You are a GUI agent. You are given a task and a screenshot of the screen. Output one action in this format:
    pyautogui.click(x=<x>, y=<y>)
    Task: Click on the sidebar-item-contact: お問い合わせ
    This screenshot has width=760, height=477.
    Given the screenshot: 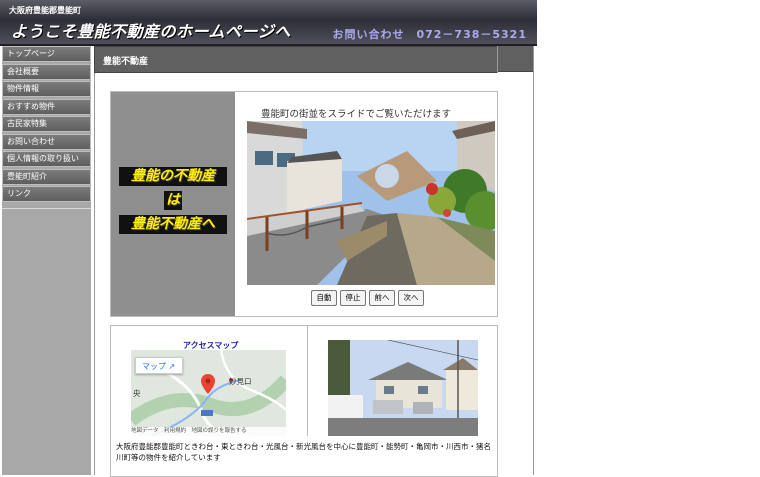 What is the action you would take?
    pyautogui.click(x=46, y=141)
    